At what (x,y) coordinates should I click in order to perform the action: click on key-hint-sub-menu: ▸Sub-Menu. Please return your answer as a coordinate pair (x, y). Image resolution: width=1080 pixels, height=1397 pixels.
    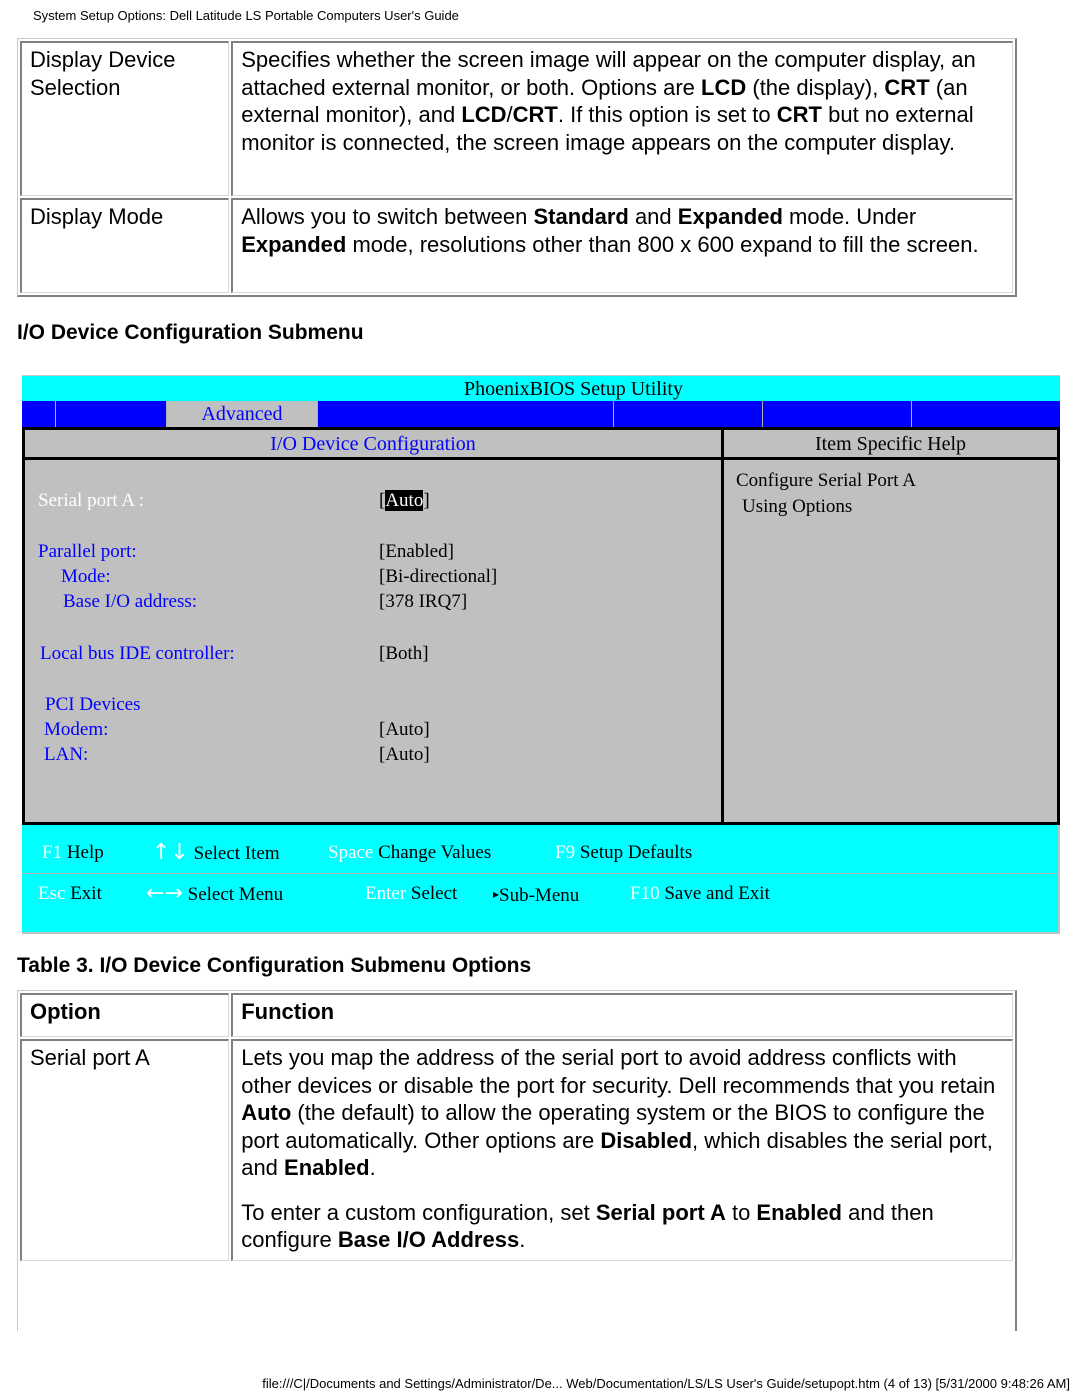
    Looking at the image, I should click on (536, 895).